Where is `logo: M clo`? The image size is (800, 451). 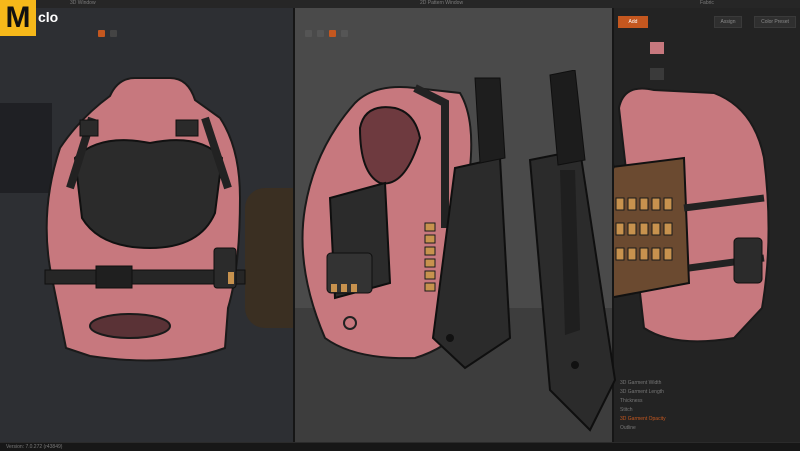 logo: M clo is located at coordinates (29, 18).